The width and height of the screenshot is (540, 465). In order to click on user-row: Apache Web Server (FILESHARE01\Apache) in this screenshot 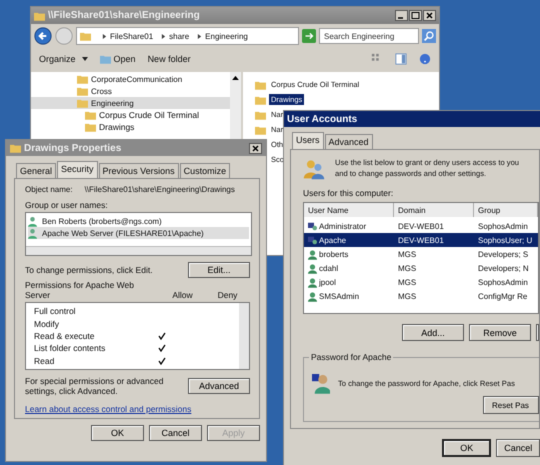, I will do `click(138, 233)`.